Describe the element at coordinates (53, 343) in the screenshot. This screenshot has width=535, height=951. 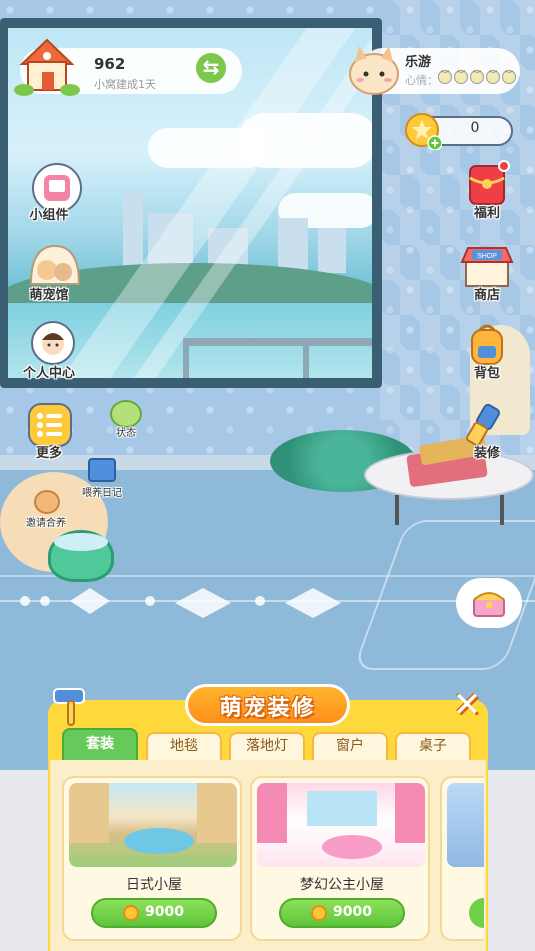
I see `profile-center-icon` at that location.